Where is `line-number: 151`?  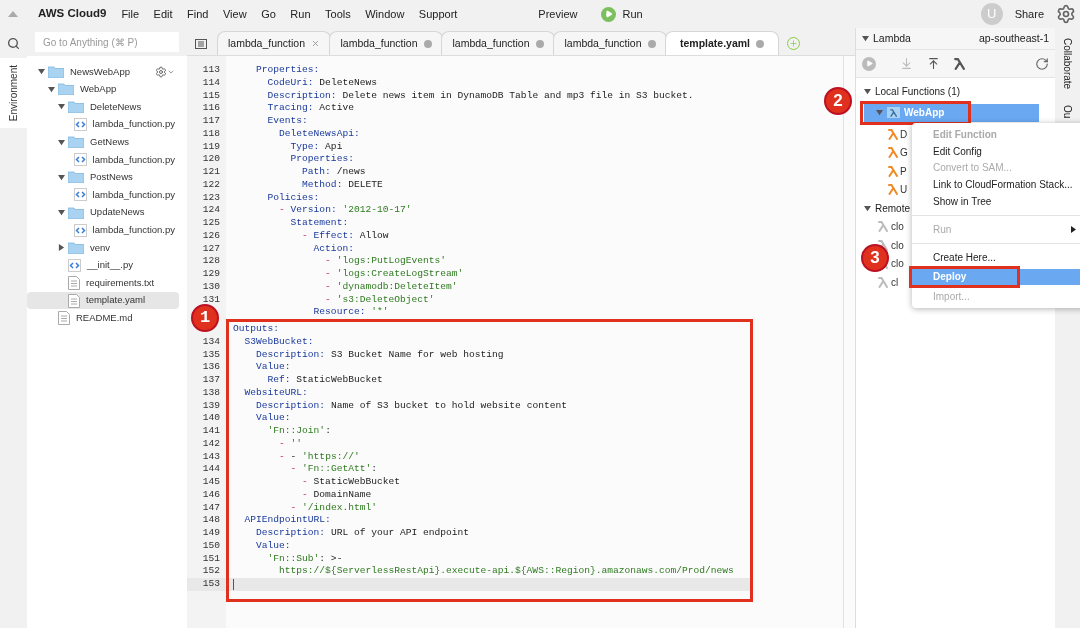
line-number: 151 is located at coordinates (211, 558).